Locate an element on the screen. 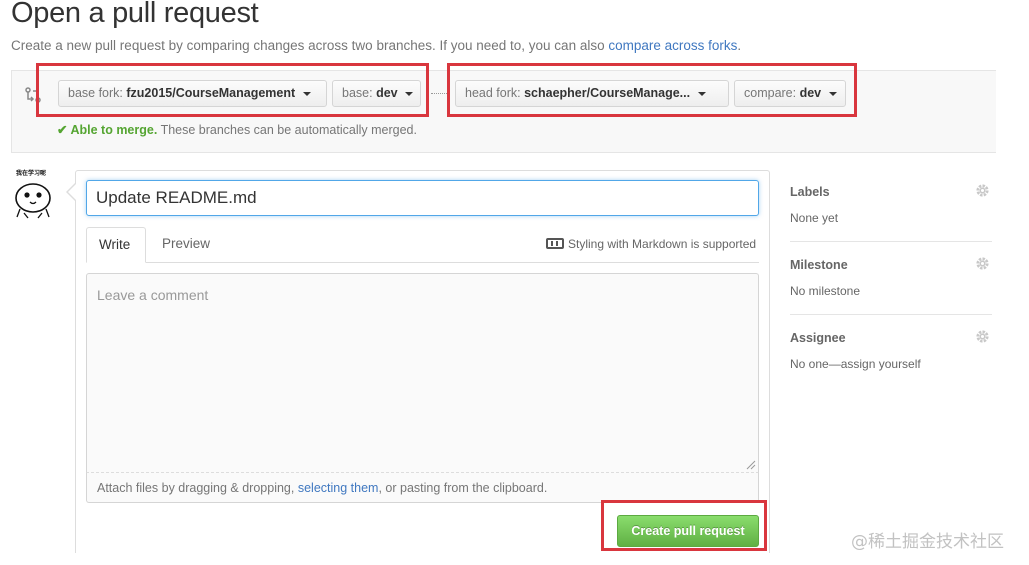 The height and width of the screenshot is (565, 1029). subtitle-end: . is located at coordinates (739, 45).